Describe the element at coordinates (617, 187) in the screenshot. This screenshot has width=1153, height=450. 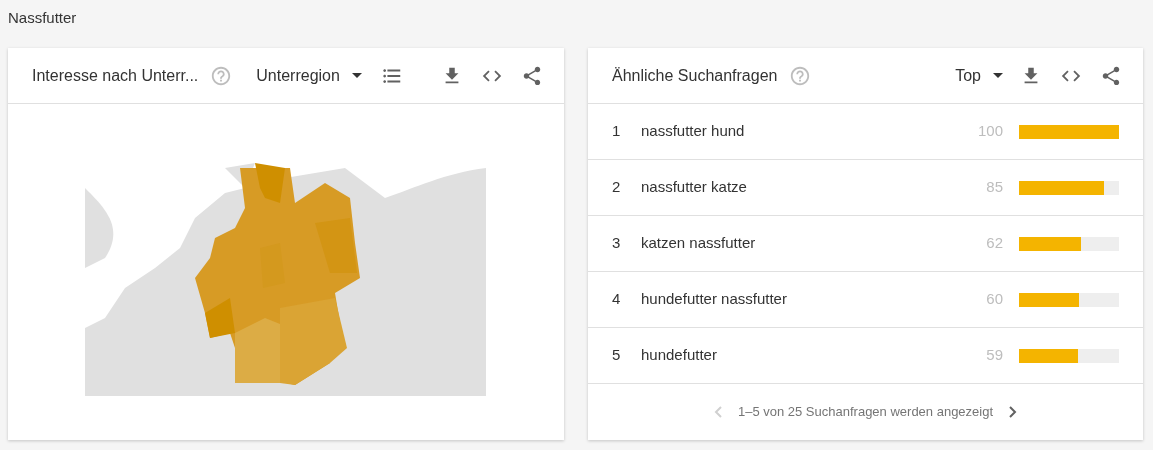
I see `rank-number: 2` at that location.